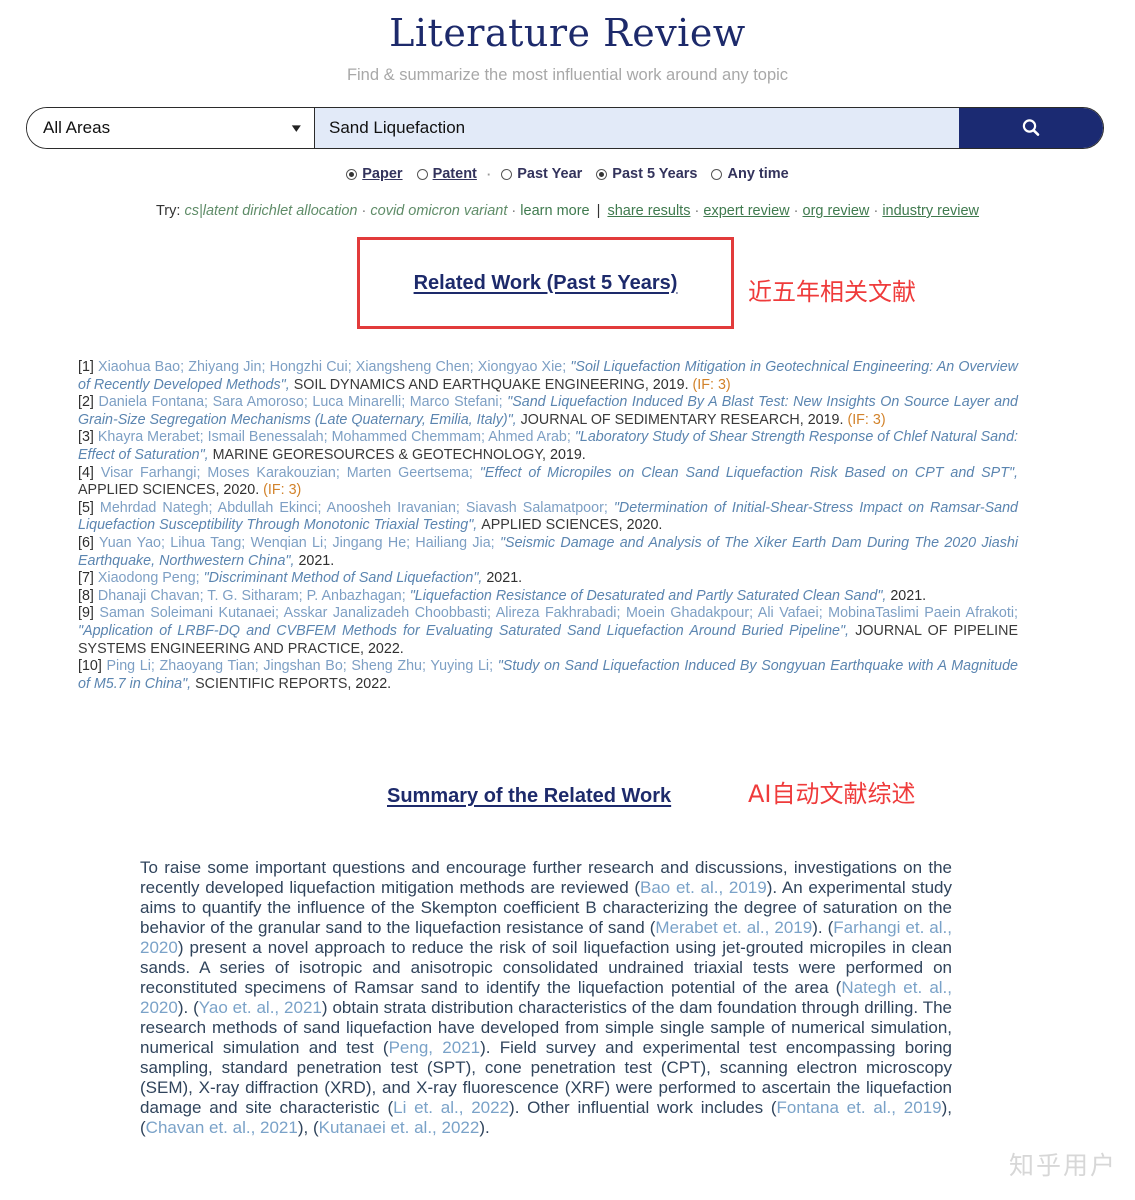 This screenshot has width=1135, height=1200. Describe the element at coordinates (733, 927) in the screenshot. I see `summary-citation: Merabet et. al., 2019` at that location.